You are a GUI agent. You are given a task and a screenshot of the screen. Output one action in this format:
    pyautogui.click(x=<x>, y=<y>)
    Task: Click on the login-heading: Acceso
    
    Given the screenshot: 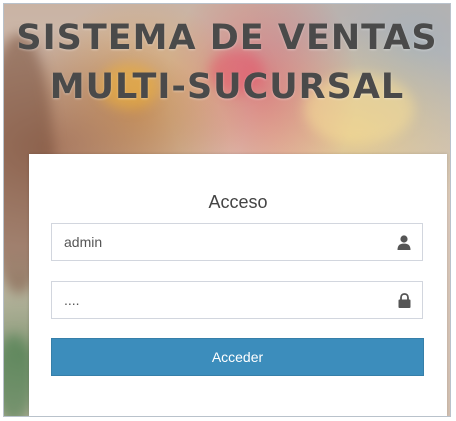 What is the action you would take?
    pyautogui.click(x=238, y=202)
    